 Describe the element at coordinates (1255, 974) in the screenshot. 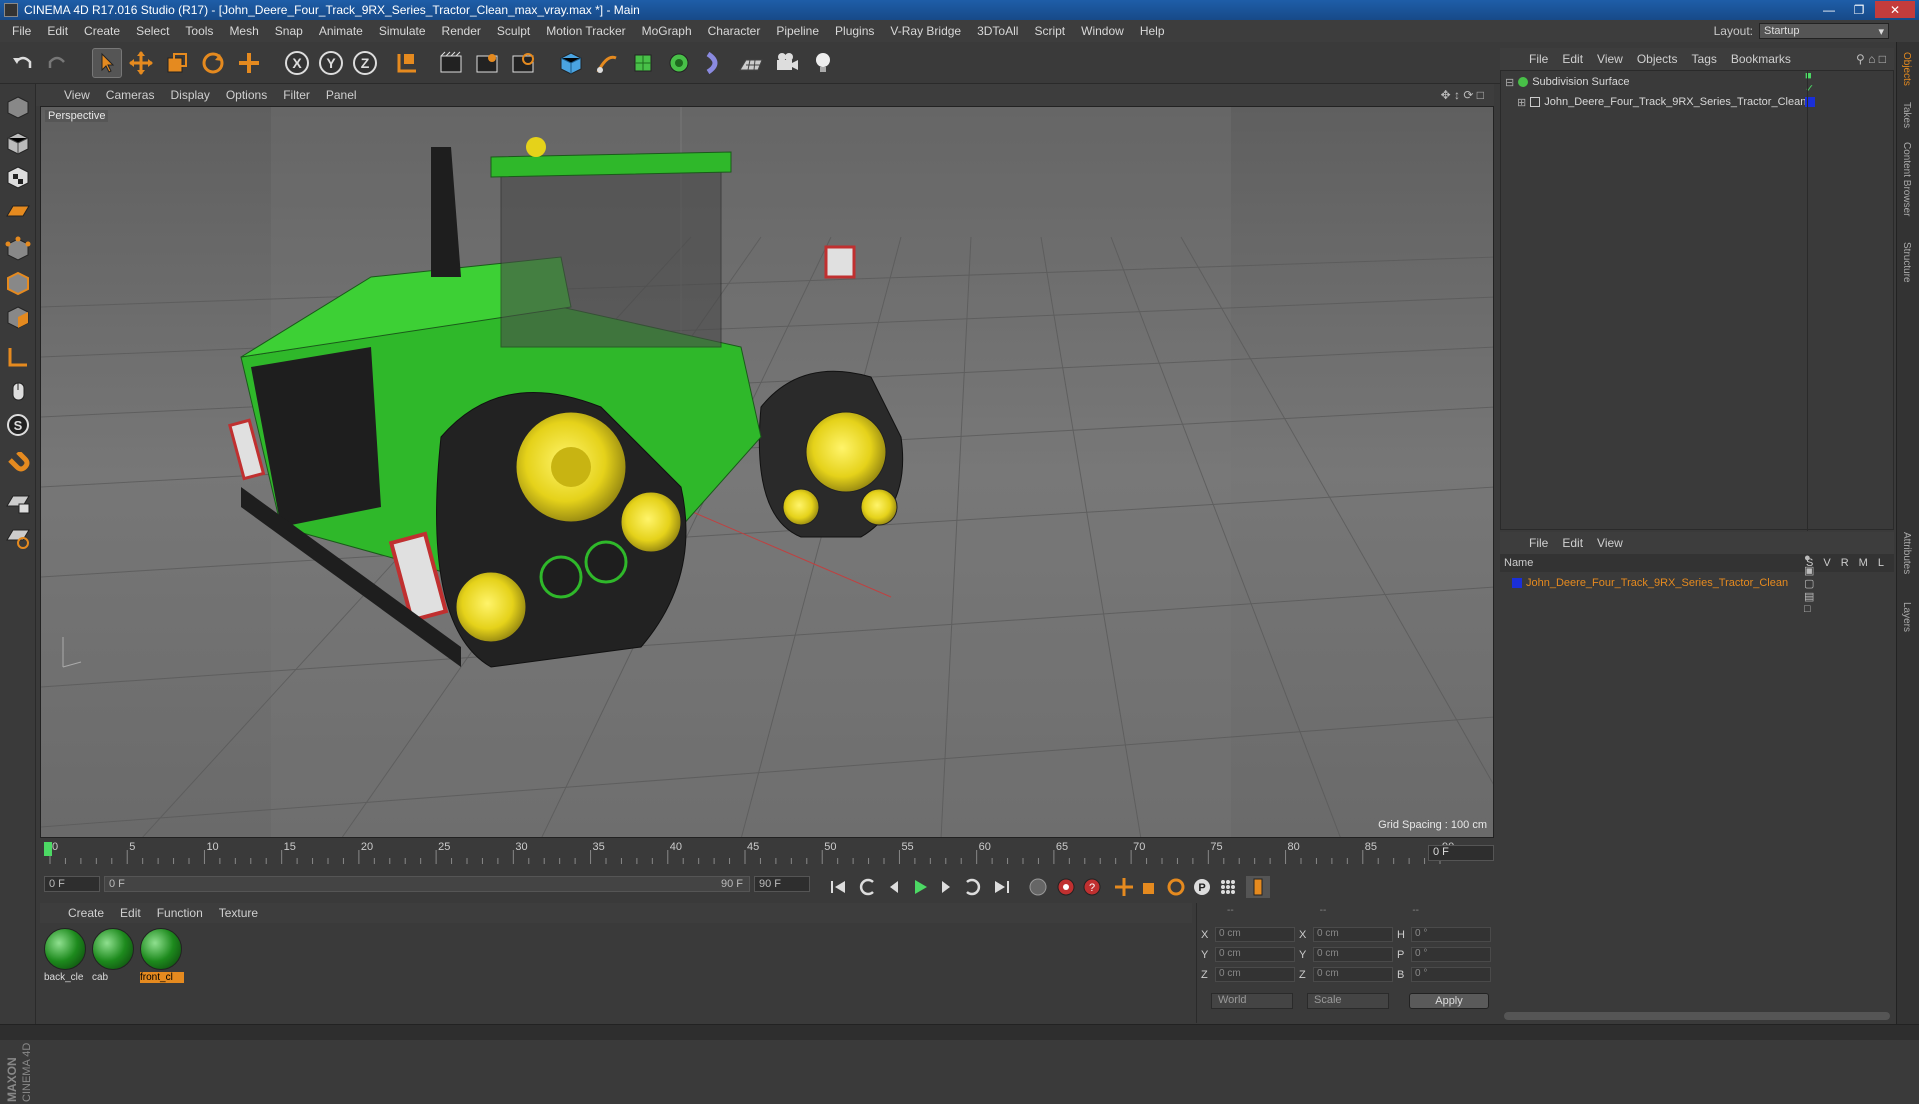

I see `pos-z-field: 0 cm` at that location.